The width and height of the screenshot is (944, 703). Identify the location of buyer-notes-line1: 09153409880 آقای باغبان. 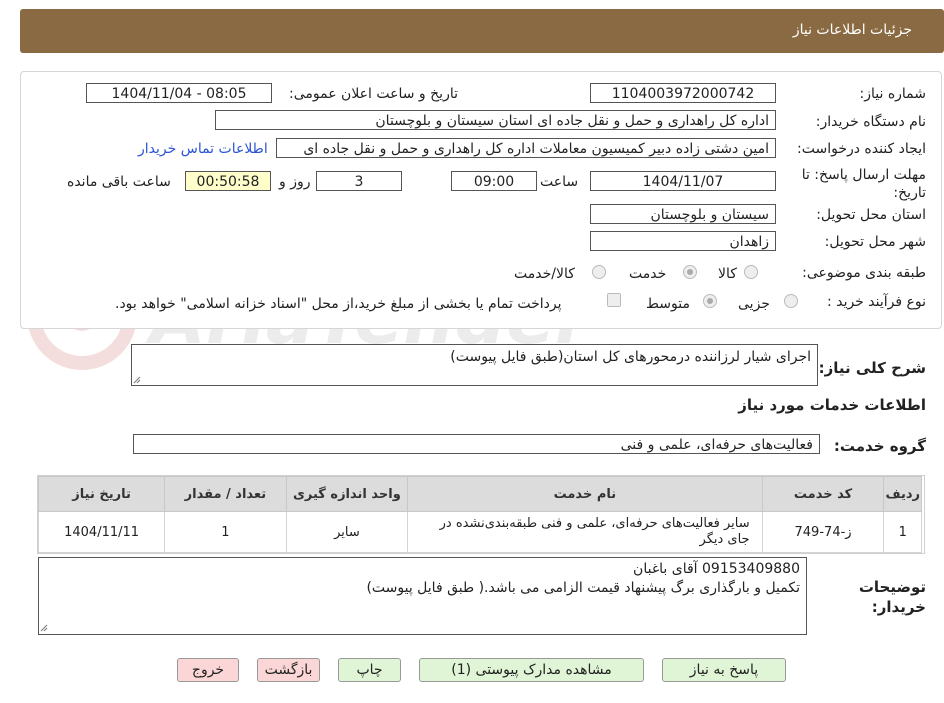
(716, 569).